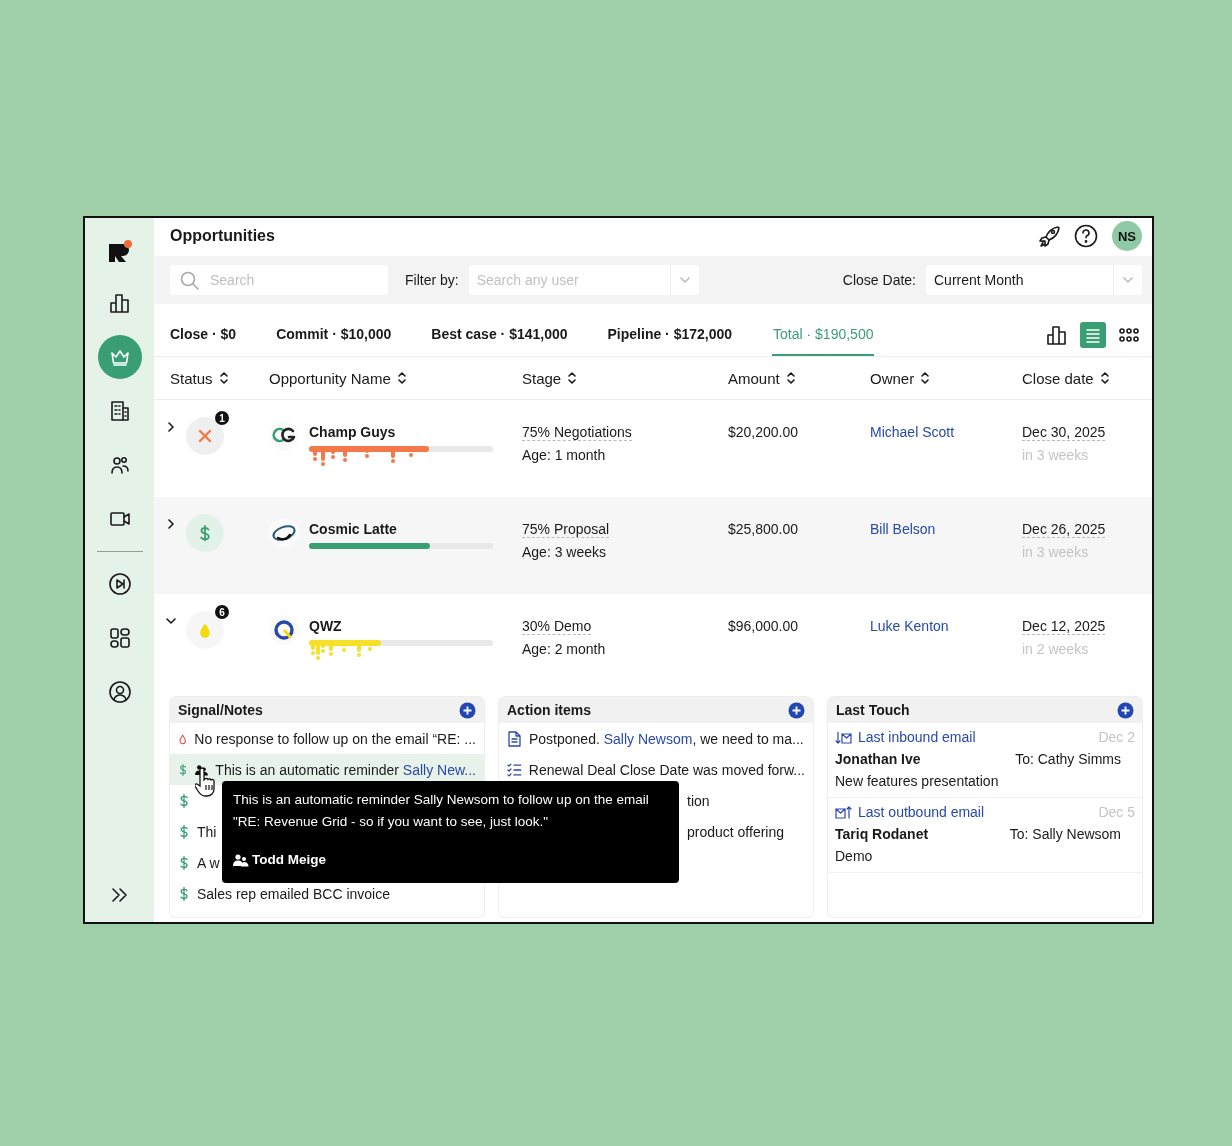  What do you see at coordinates (207, 831) in the screenshot?
I see `note-text: Thi` at bounding box center [207, 831].